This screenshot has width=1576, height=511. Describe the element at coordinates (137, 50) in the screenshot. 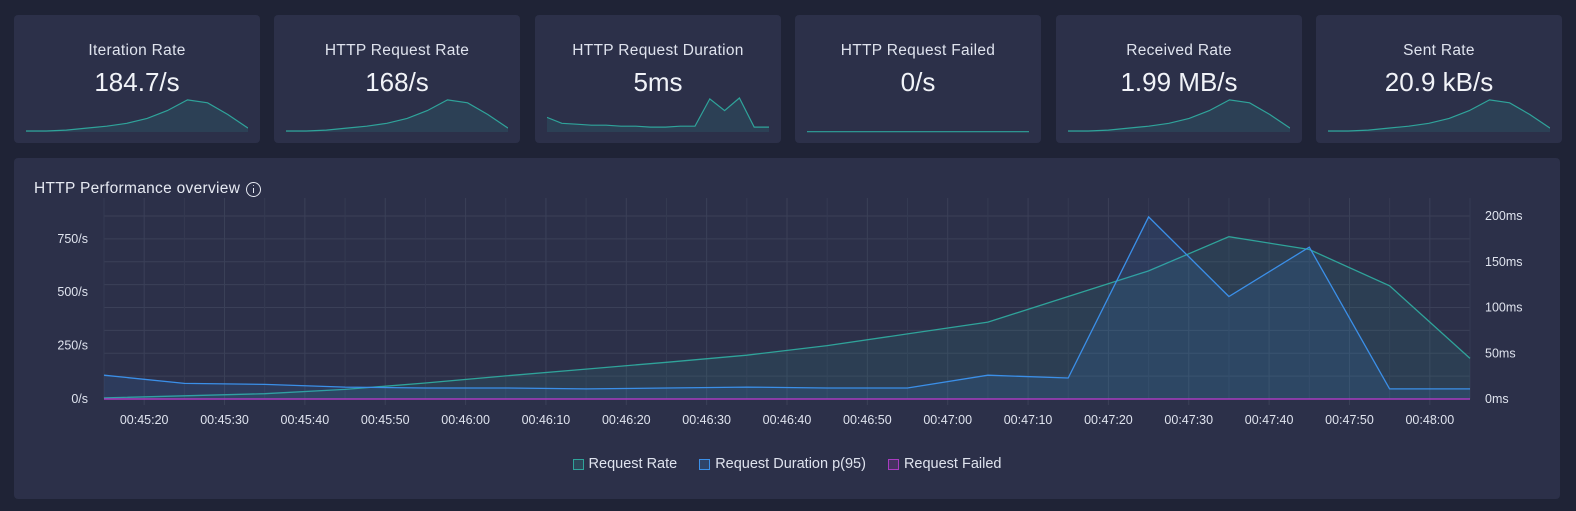

I see `card-title: Iteration Rate` at that location.